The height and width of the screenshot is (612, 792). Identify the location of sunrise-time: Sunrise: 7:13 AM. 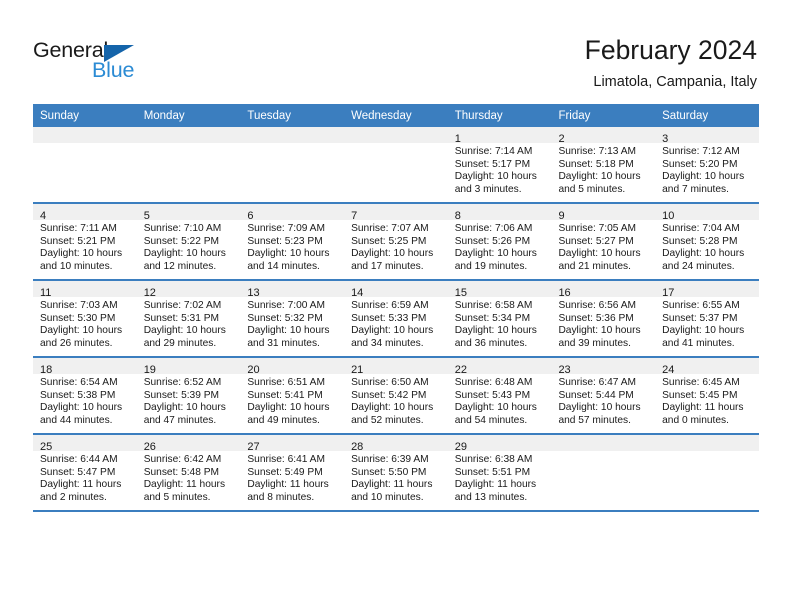
(597, 151).